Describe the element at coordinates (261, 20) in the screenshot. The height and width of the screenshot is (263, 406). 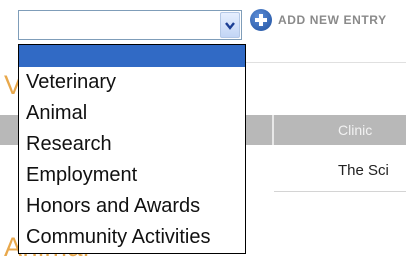
I see `plus-circle-icon` at that location.